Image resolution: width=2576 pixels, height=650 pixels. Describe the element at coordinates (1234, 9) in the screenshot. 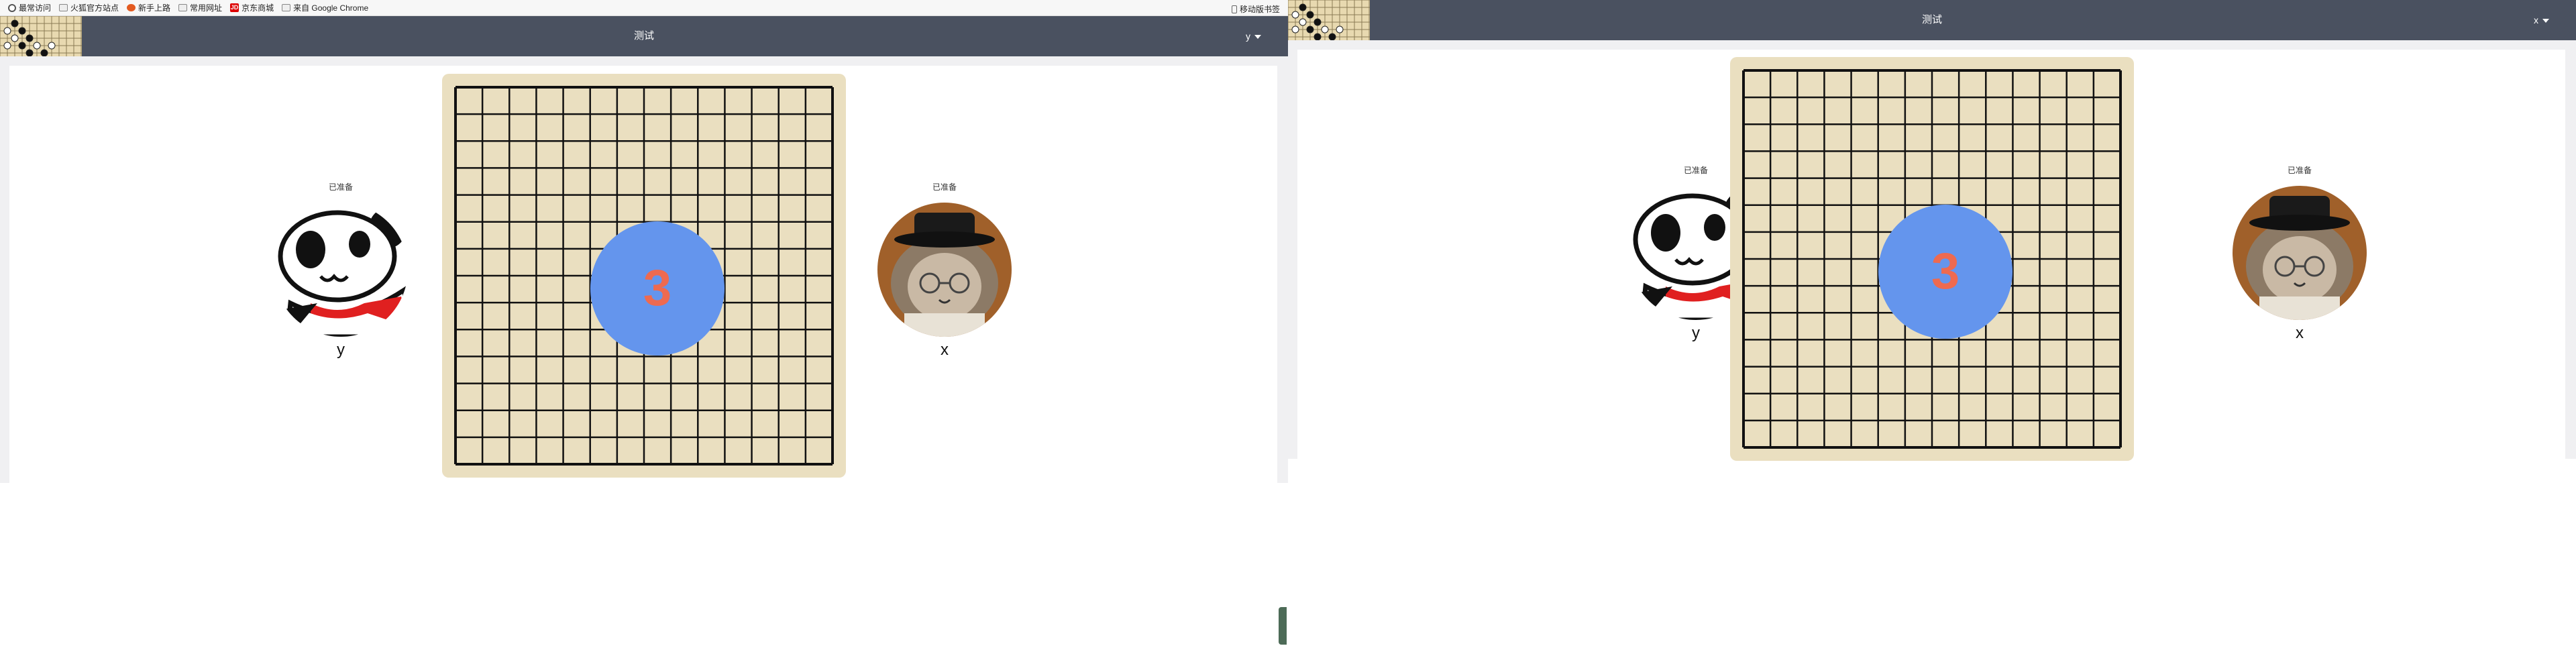

I see `mobile-icon` at that location.